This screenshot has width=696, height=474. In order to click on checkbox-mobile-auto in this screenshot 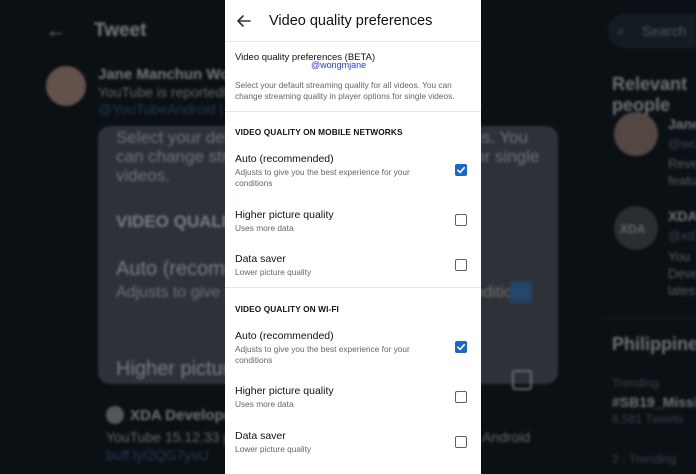, I will do `click(461, 170)`.